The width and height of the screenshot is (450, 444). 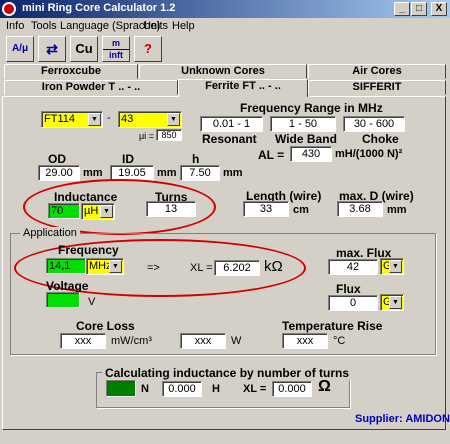 I want to click on flux-value: 0, so click(x=353, y=303).